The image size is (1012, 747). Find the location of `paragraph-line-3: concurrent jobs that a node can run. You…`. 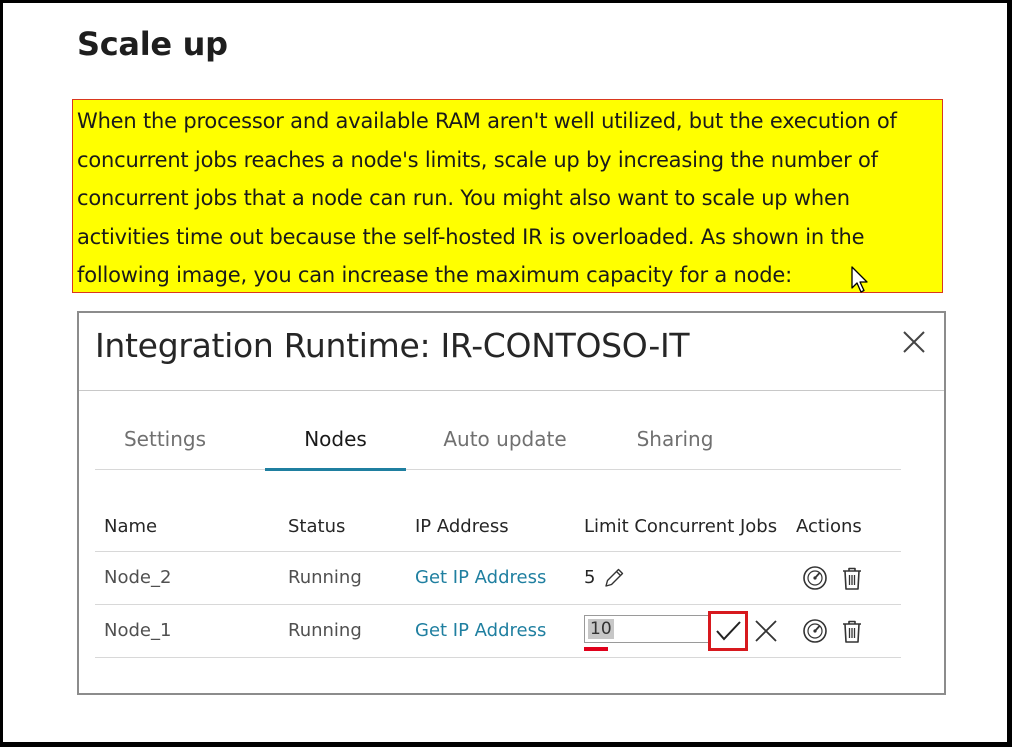

paragraph-line-3: concurrent jobs that a node can run. You… is located at coordinates (463, 198).